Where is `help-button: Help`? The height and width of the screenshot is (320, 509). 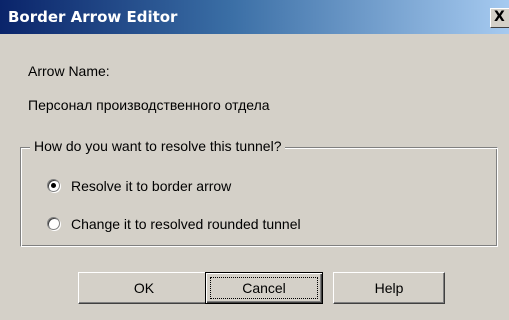 help-button: Help is located at coordinates (389, 288).